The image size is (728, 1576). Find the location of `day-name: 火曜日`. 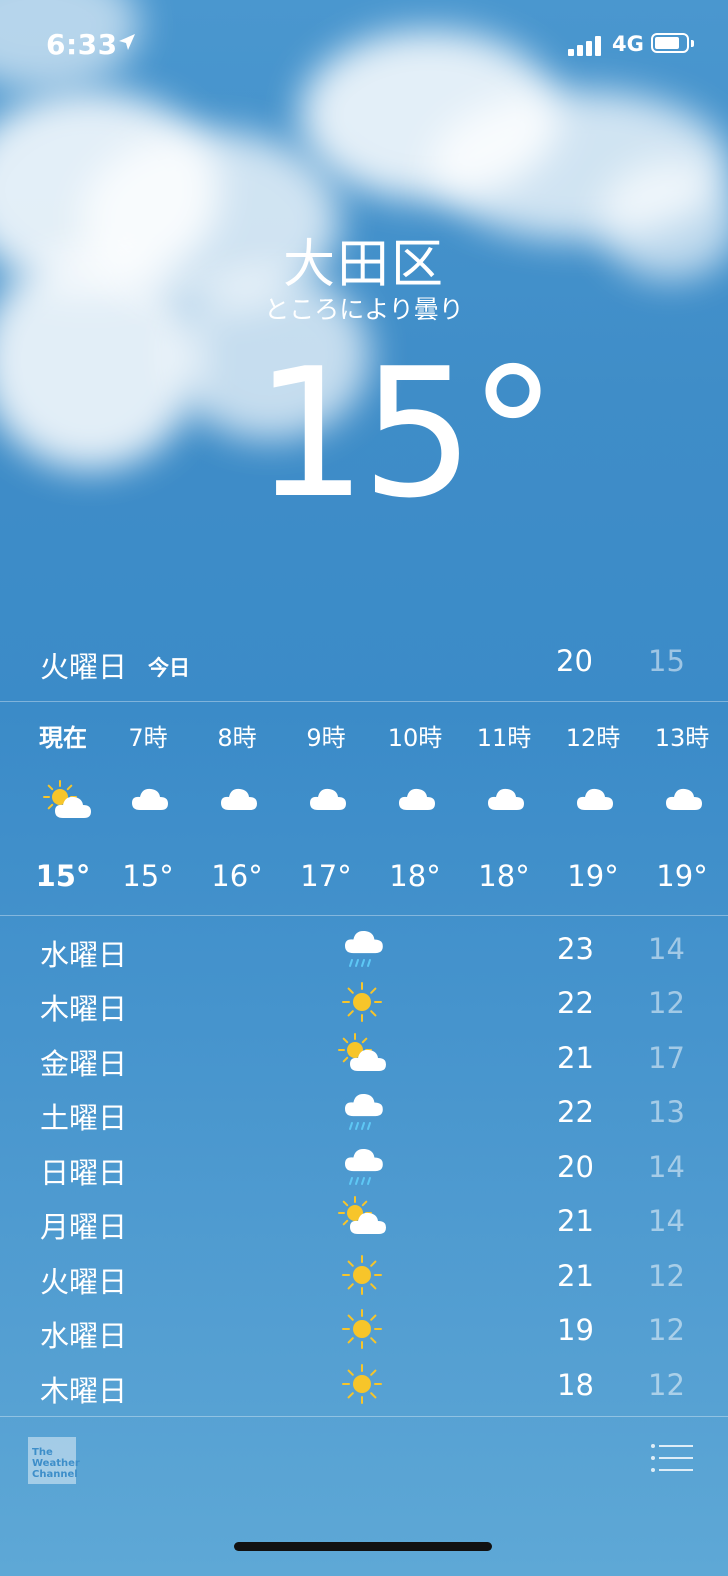

day-name: 火曜日 is located at coordinates (84, 1282).